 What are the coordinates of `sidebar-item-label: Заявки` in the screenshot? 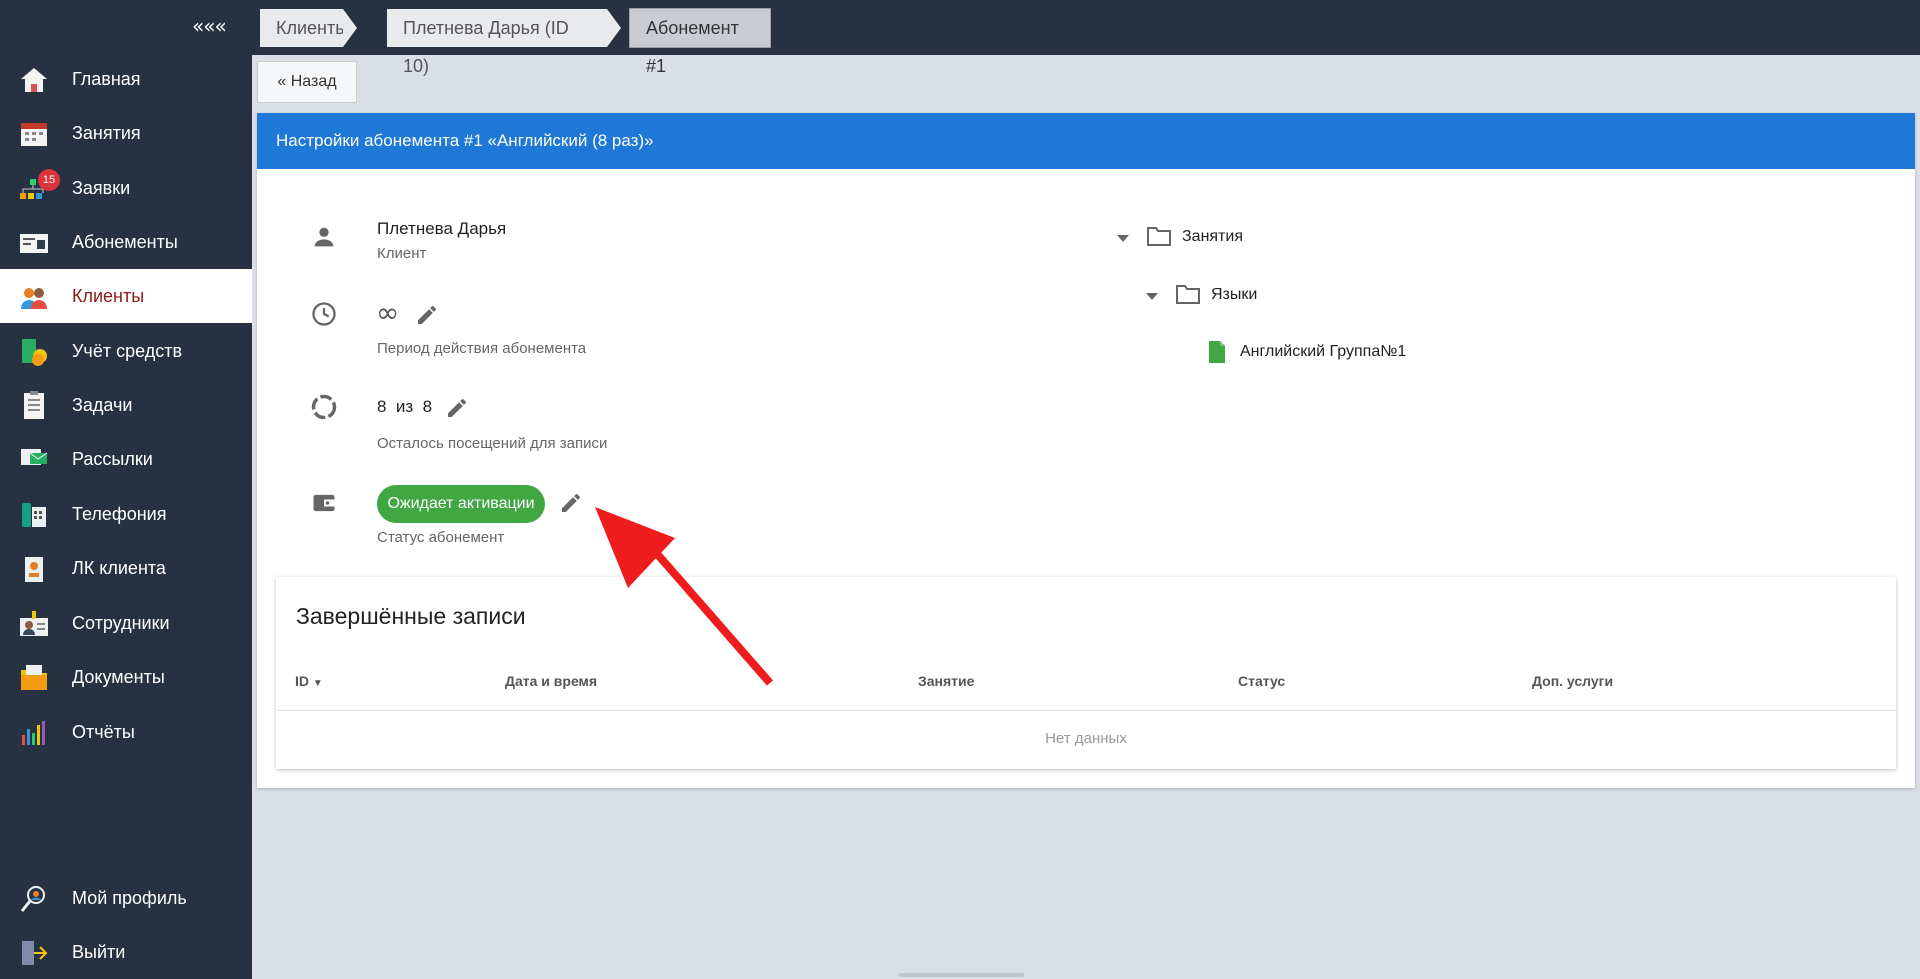 It's located at (101, 187).